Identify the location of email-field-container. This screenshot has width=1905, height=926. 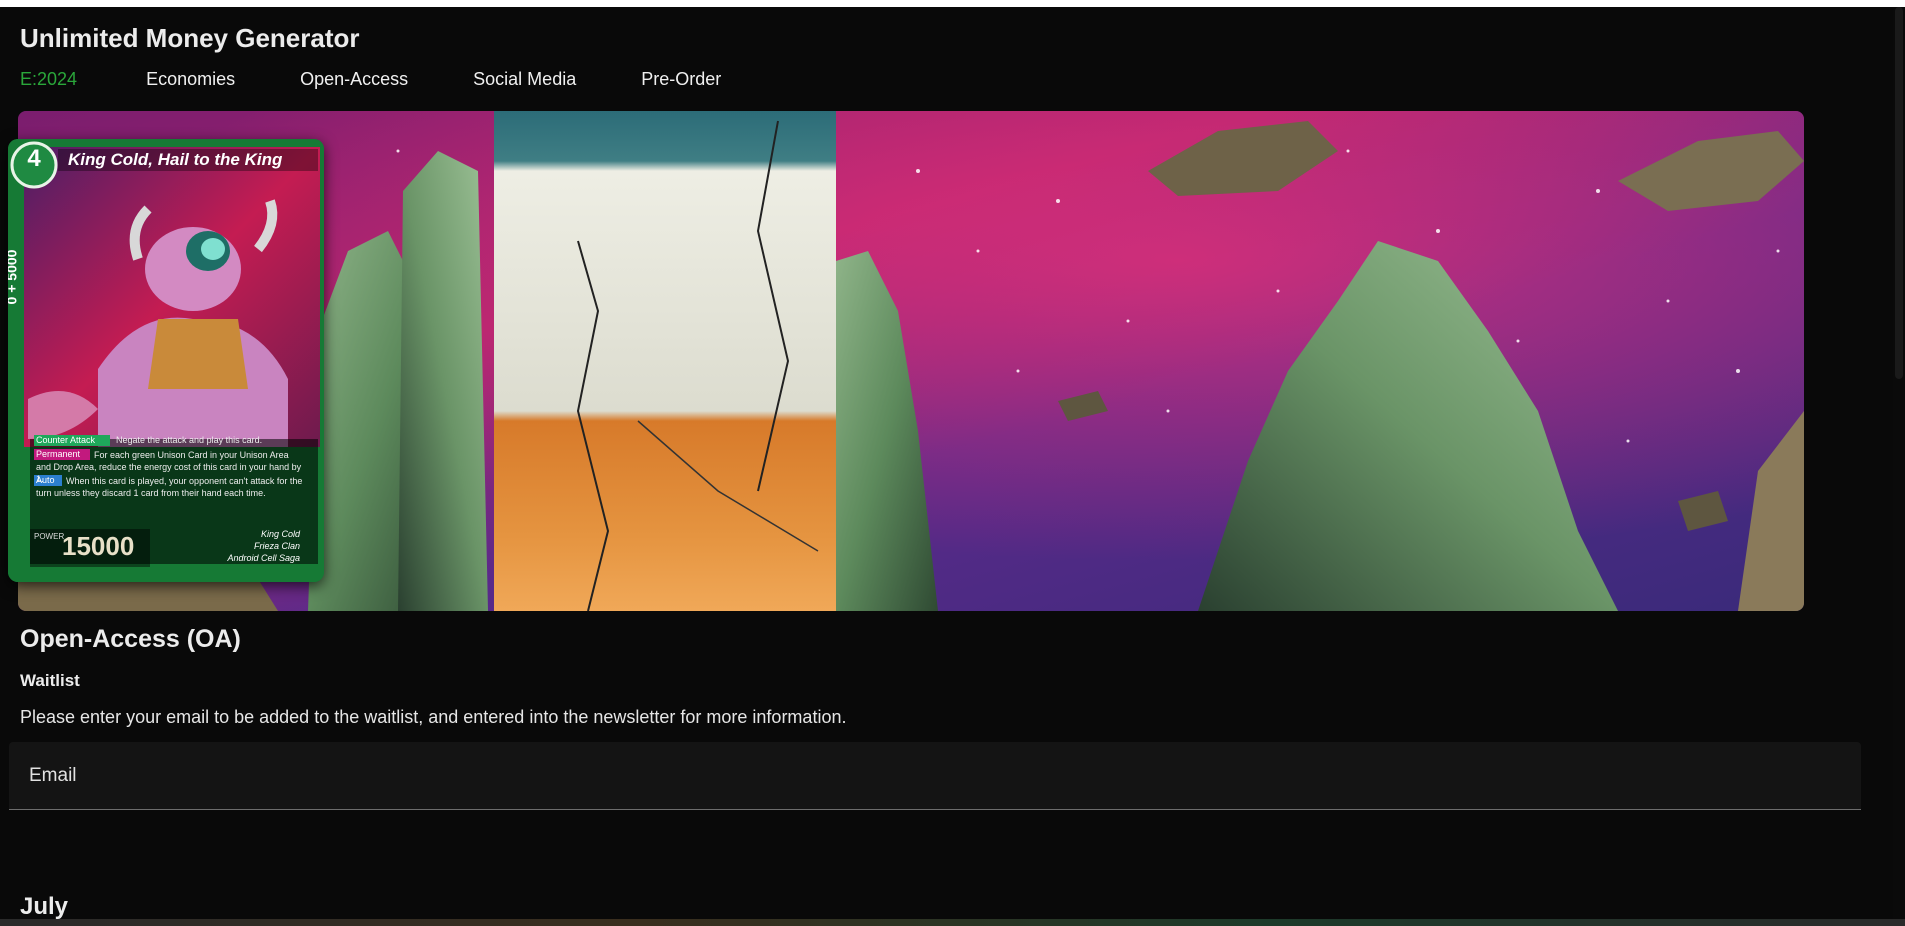
(935, 776).